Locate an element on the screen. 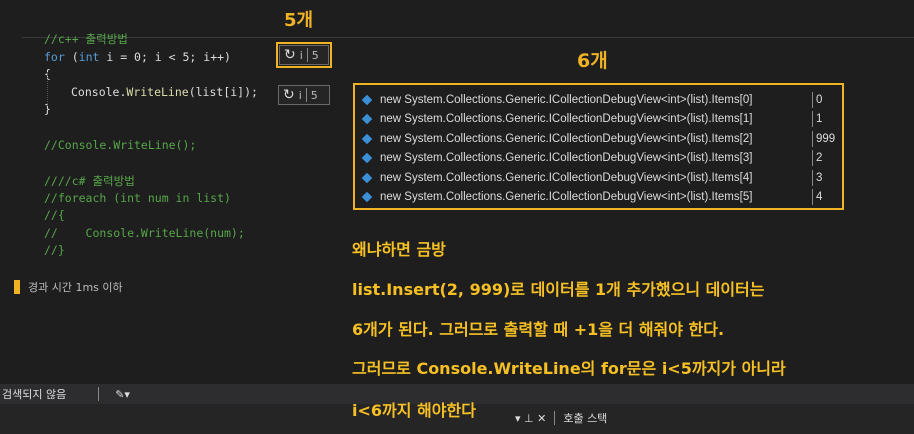  brush-icon: ✎▾ is located at coordinates (122, 394).